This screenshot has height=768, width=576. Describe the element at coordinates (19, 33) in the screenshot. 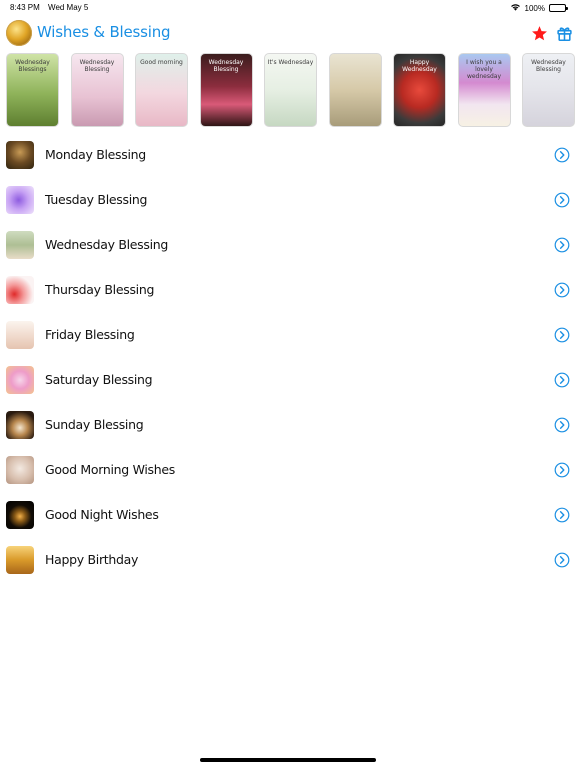

I see `app-logo` at that location.